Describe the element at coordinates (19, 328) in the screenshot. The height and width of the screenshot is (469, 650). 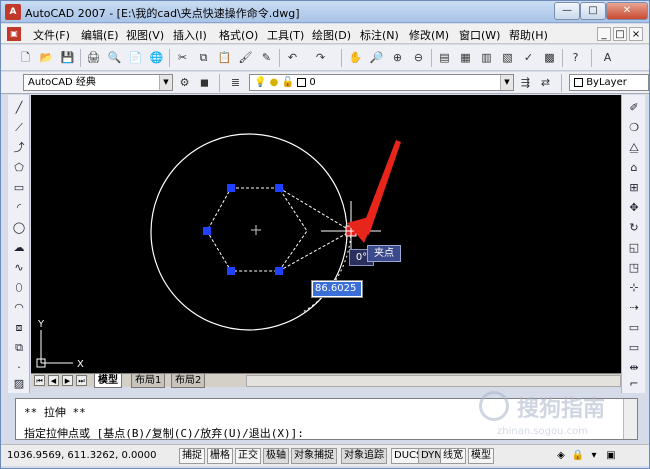
I see `insert-block-icon: ⧈` at that location.